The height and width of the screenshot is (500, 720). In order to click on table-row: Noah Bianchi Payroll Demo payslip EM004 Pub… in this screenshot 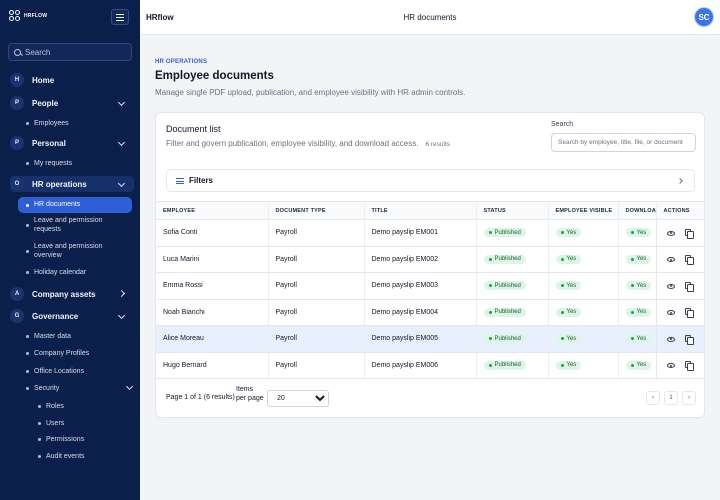, I will do `click(430, 312)`.